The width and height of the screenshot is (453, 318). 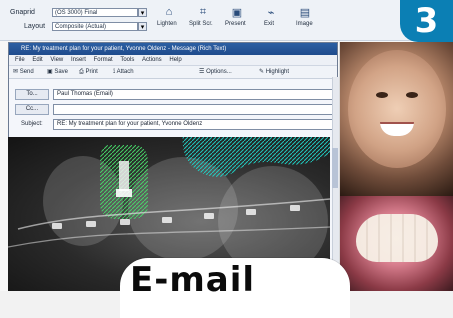 I want to click on save-button: ▣ Save, so click(x=58, y=72).